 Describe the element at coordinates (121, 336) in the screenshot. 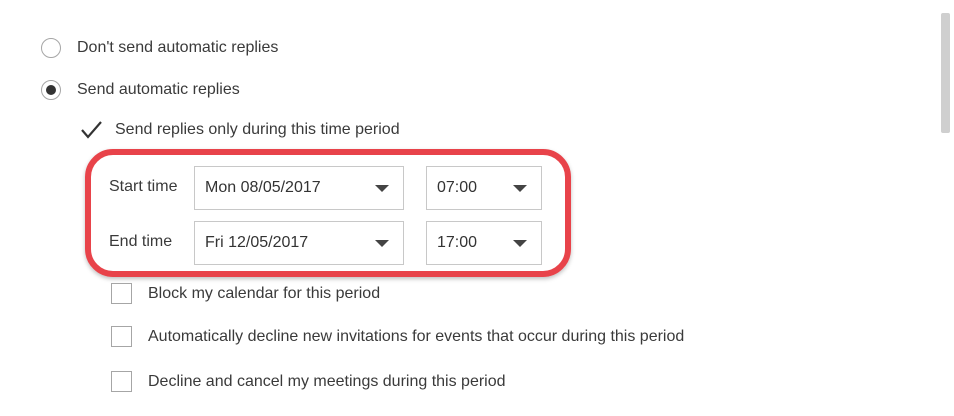

I see `decline-invites-checkbox` at that location.